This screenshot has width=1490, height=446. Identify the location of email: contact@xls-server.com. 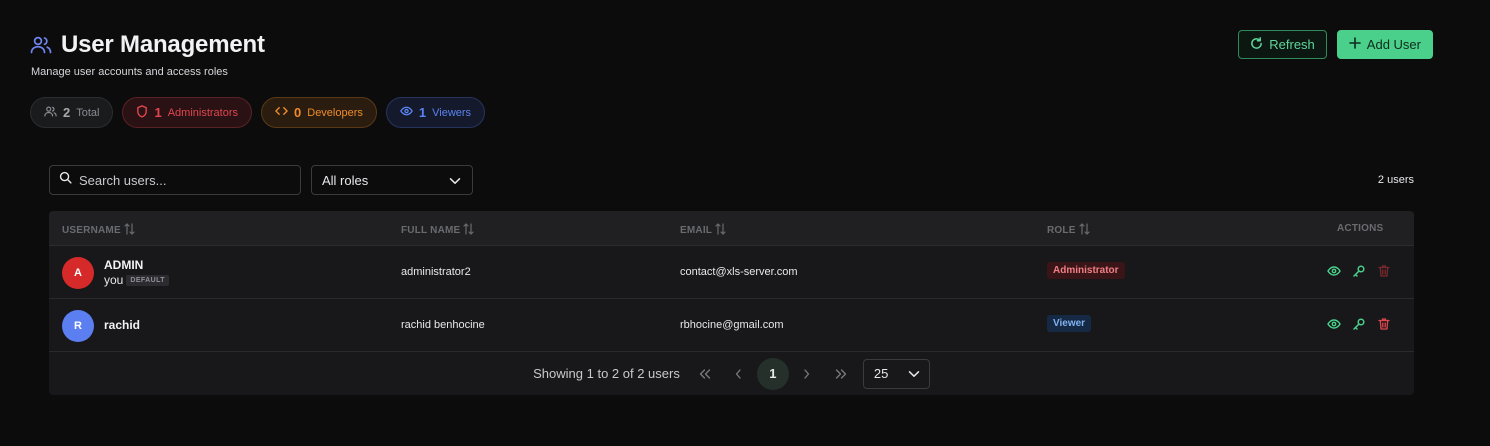
(739, 272).